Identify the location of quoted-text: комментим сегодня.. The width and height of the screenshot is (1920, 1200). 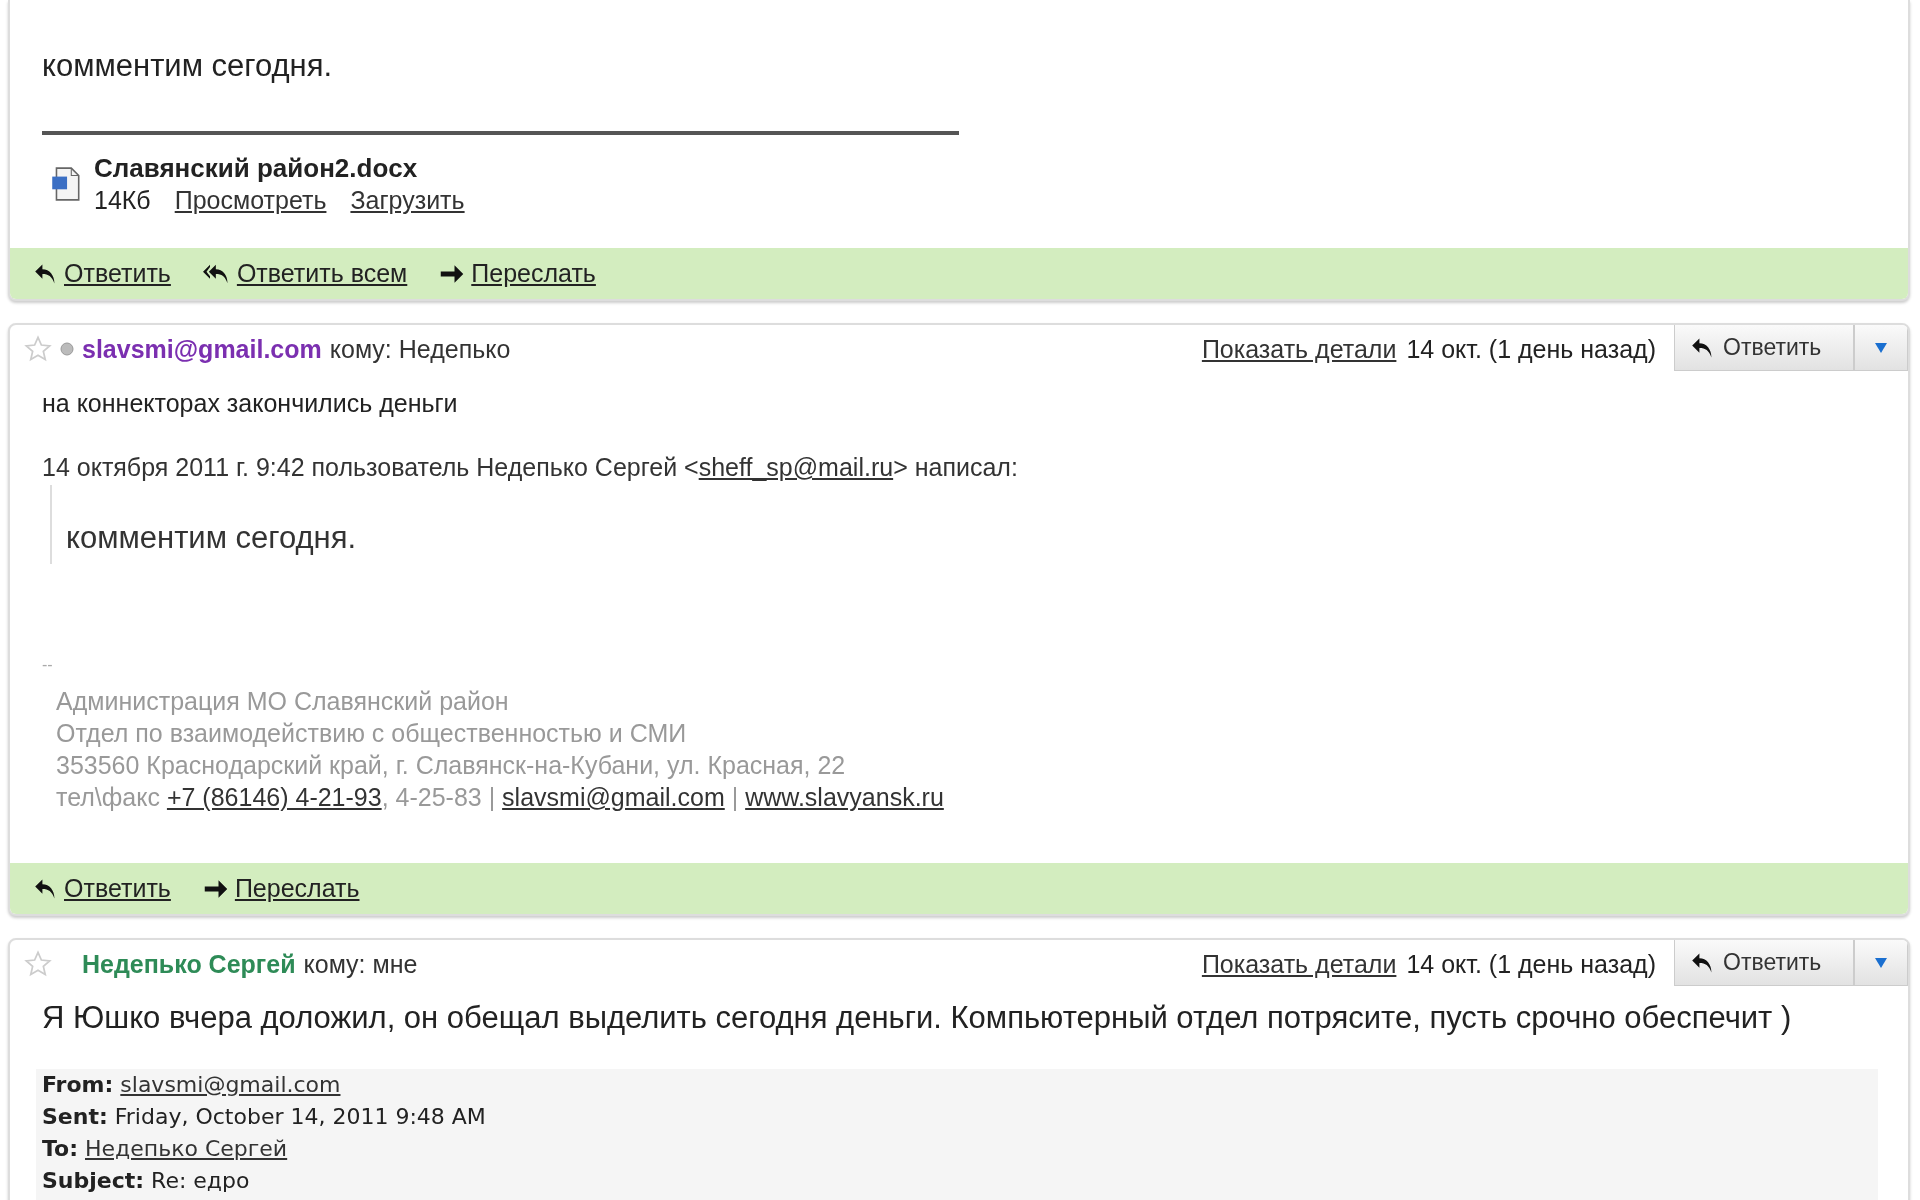
(211, 537).